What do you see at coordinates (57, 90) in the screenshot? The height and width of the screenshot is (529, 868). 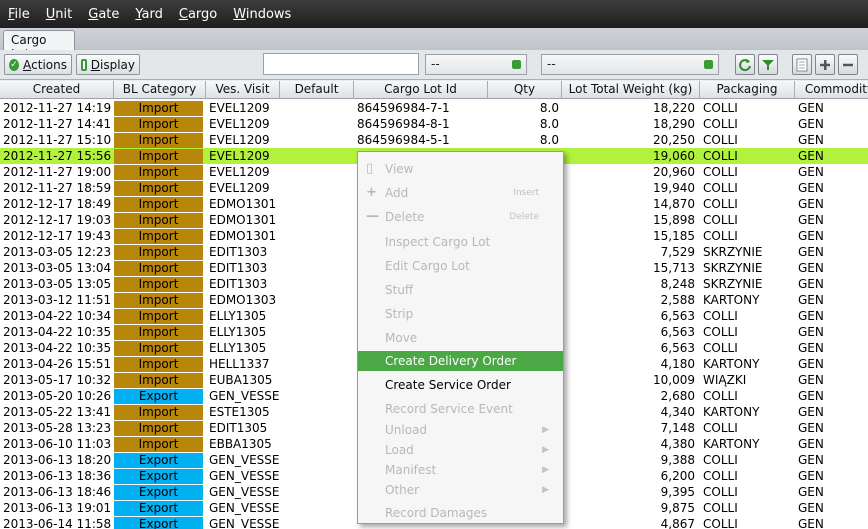 I see `column-header-created: Created` at bounding box center [57, 90].